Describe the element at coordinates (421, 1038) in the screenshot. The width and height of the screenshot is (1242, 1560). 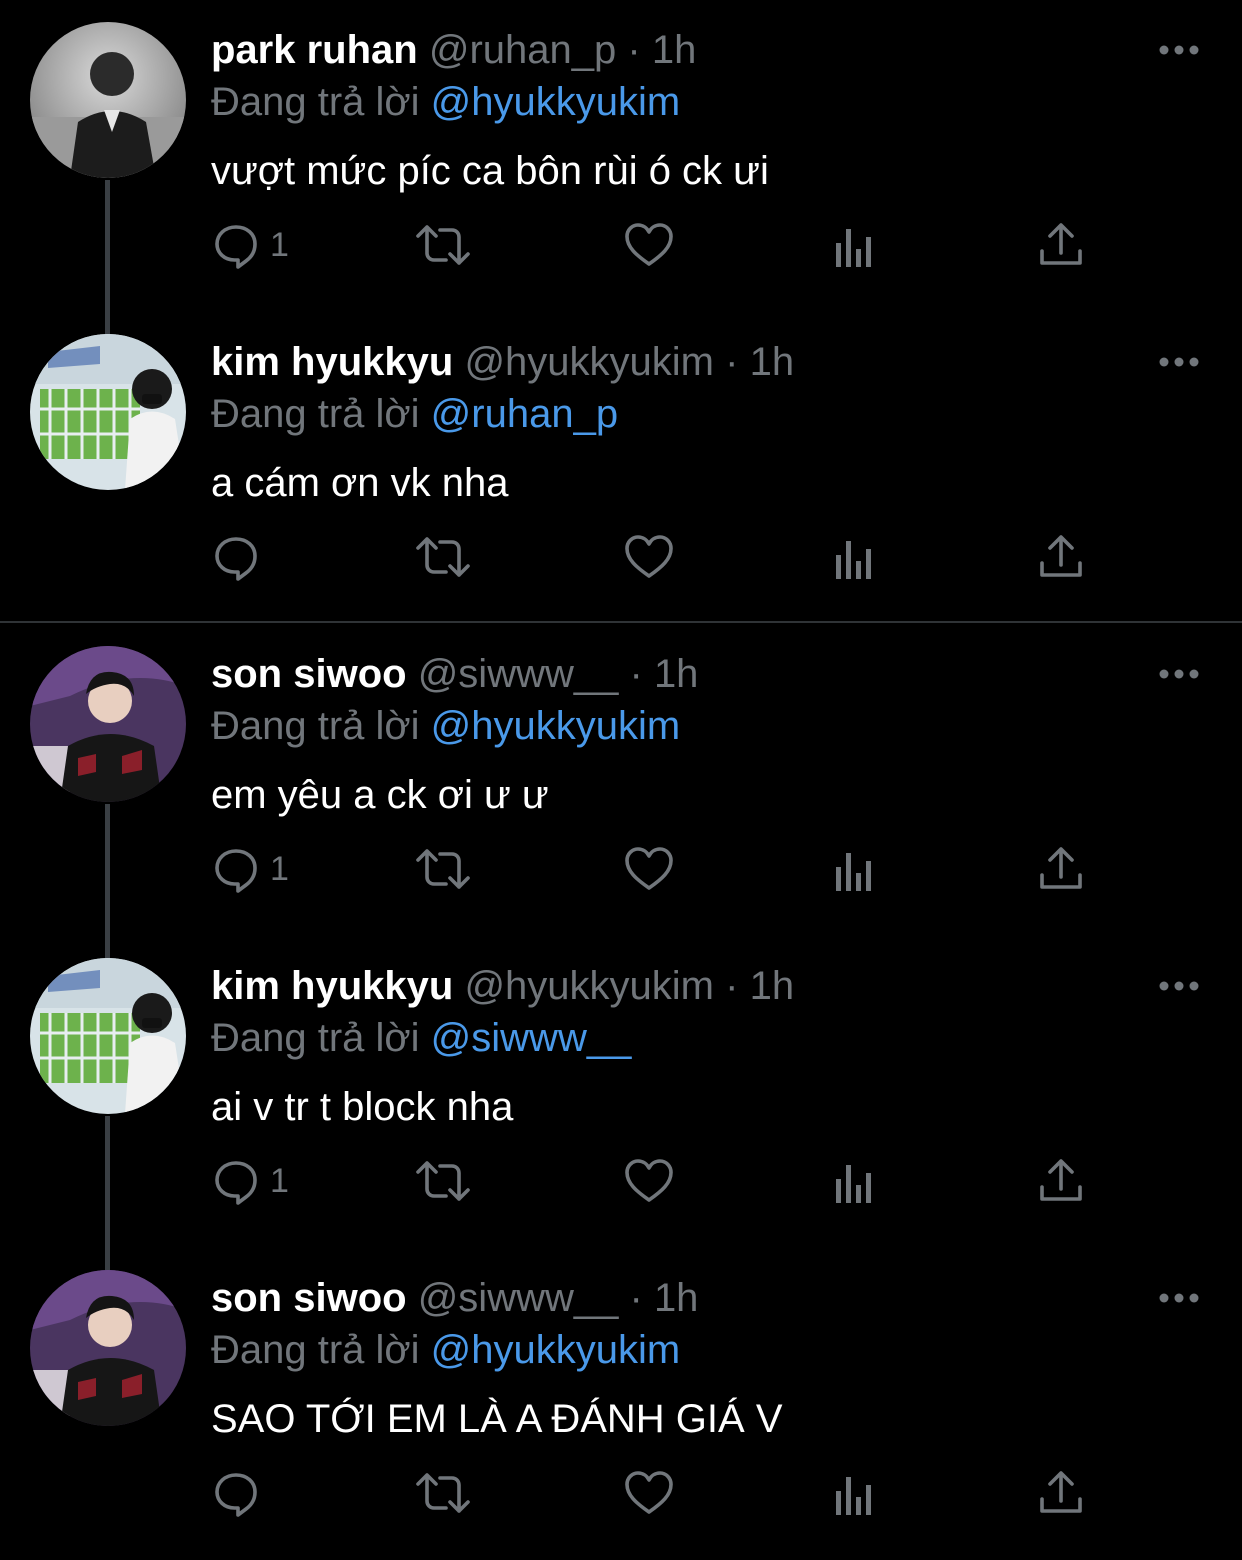
I see `replying-to: Đang trả lời @siwww__` at that location.